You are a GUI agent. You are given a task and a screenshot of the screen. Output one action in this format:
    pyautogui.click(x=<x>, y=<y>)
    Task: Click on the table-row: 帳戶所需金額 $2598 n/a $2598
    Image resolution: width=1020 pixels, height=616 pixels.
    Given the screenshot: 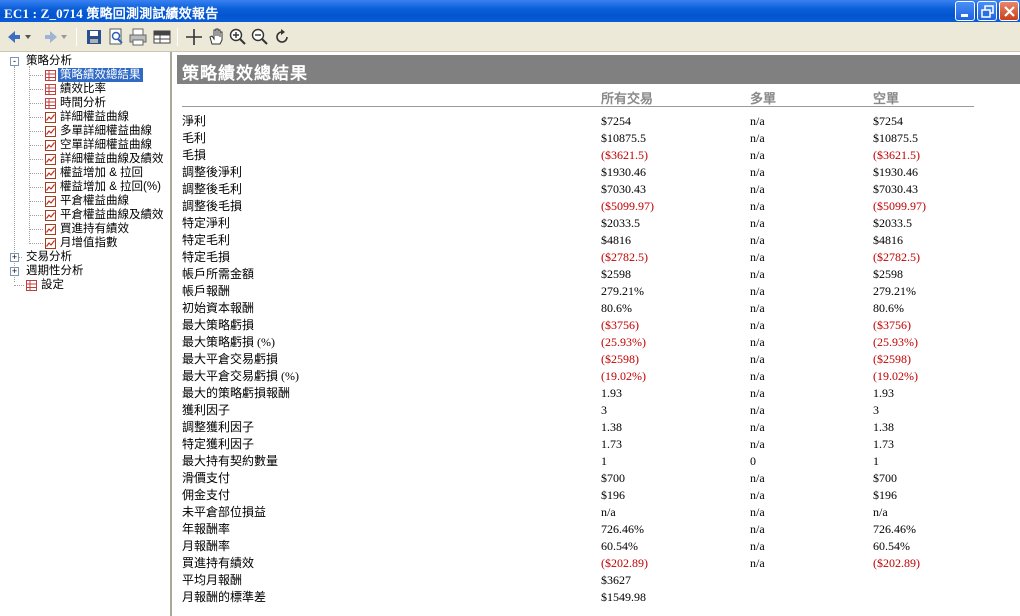 What is the action you would take?
    pyautogui.click(x=597, y=274)
    